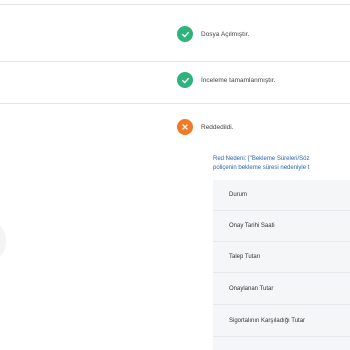  What do you see at coordinates (225, 34) in the screenshot?
I see `status-text: Dosya Açılmıştır.` at bounding box center [225, 34].